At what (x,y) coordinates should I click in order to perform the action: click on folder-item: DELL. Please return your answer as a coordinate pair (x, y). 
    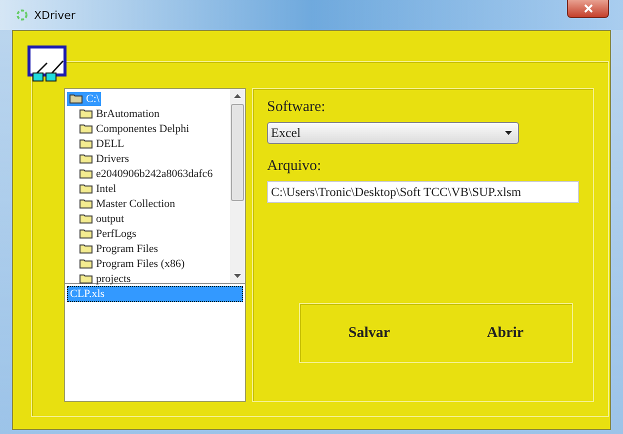
    Looking at the image, I should click on (101, 143).